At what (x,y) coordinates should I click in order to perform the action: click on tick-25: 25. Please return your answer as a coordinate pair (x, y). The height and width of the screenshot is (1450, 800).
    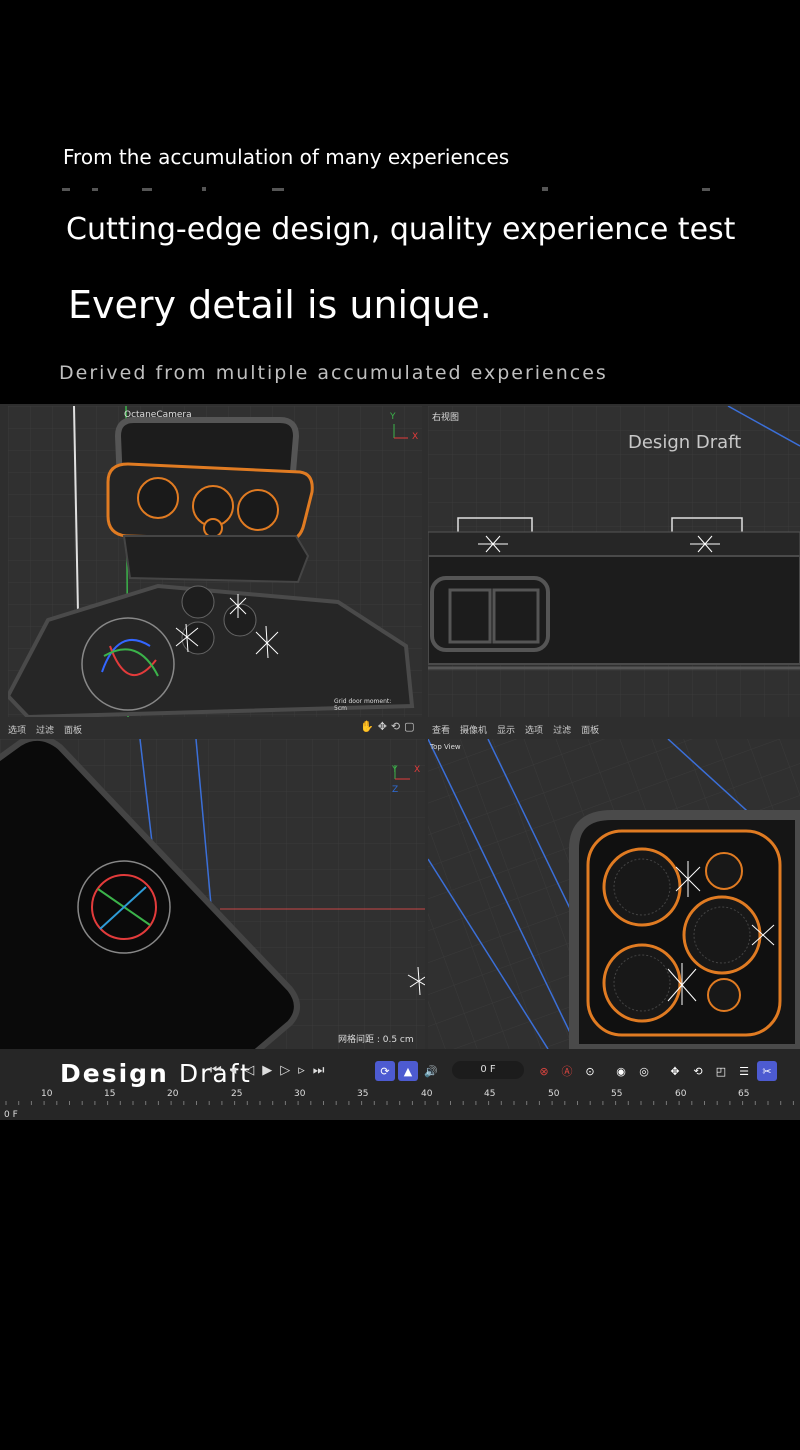
    Looking at the image, I should click on (237, 1094).